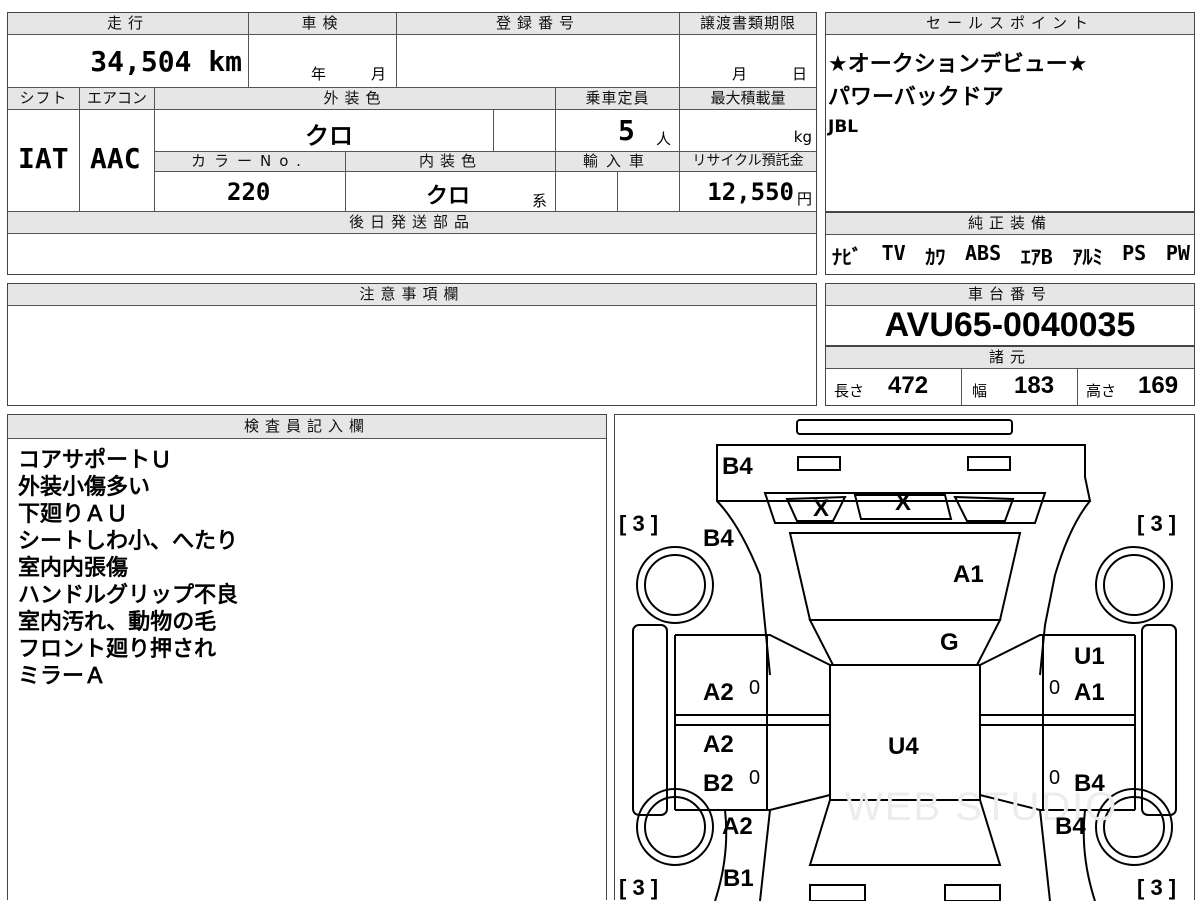  What do you see at coordinates (849, 391) in the screenshot?
I see `length-label: 長さ` at bounding box center [849, 391].